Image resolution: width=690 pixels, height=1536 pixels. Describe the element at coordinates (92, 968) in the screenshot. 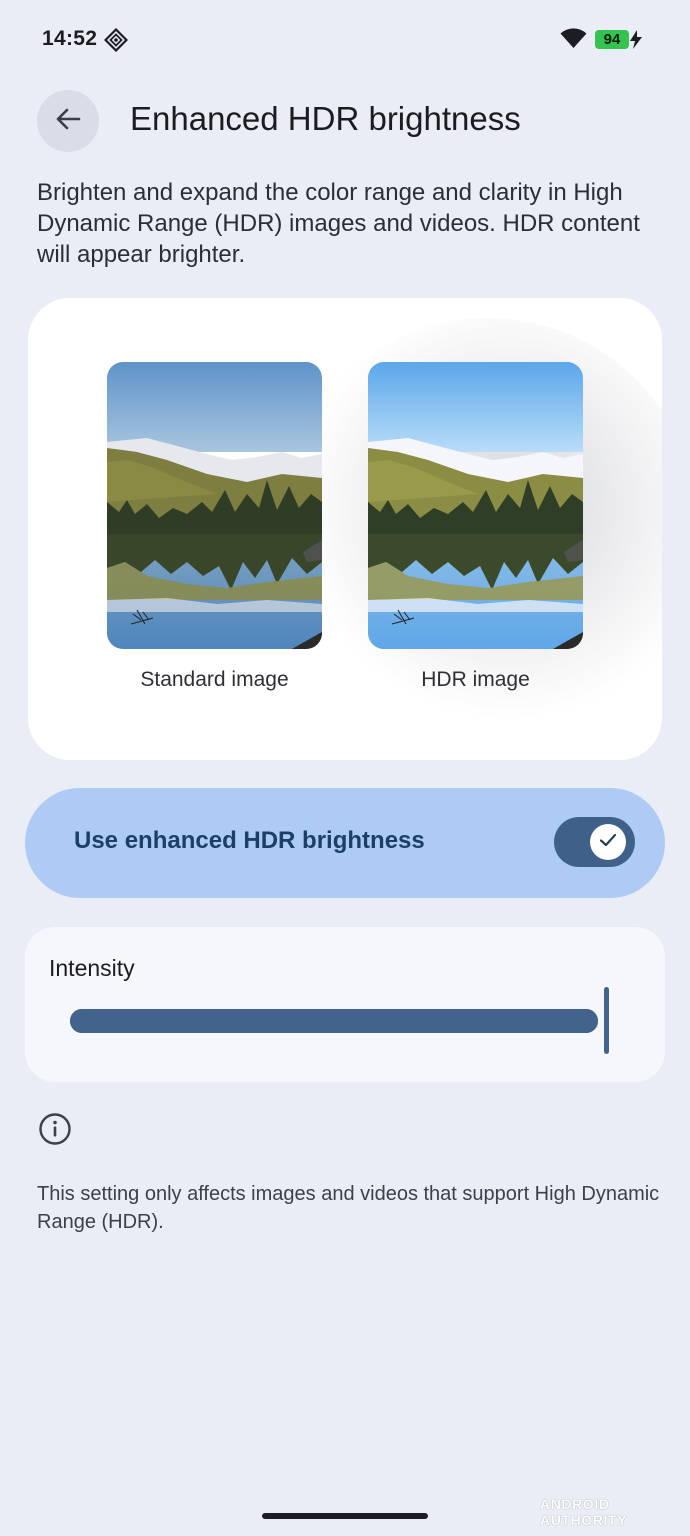

I see `intensity-label: Intensity` at that location.